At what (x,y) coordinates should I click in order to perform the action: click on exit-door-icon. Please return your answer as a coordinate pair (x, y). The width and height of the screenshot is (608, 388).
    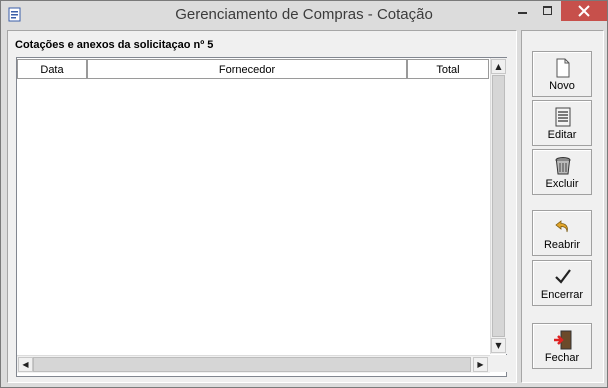
    Looking at the image, I should click on (563, 340).